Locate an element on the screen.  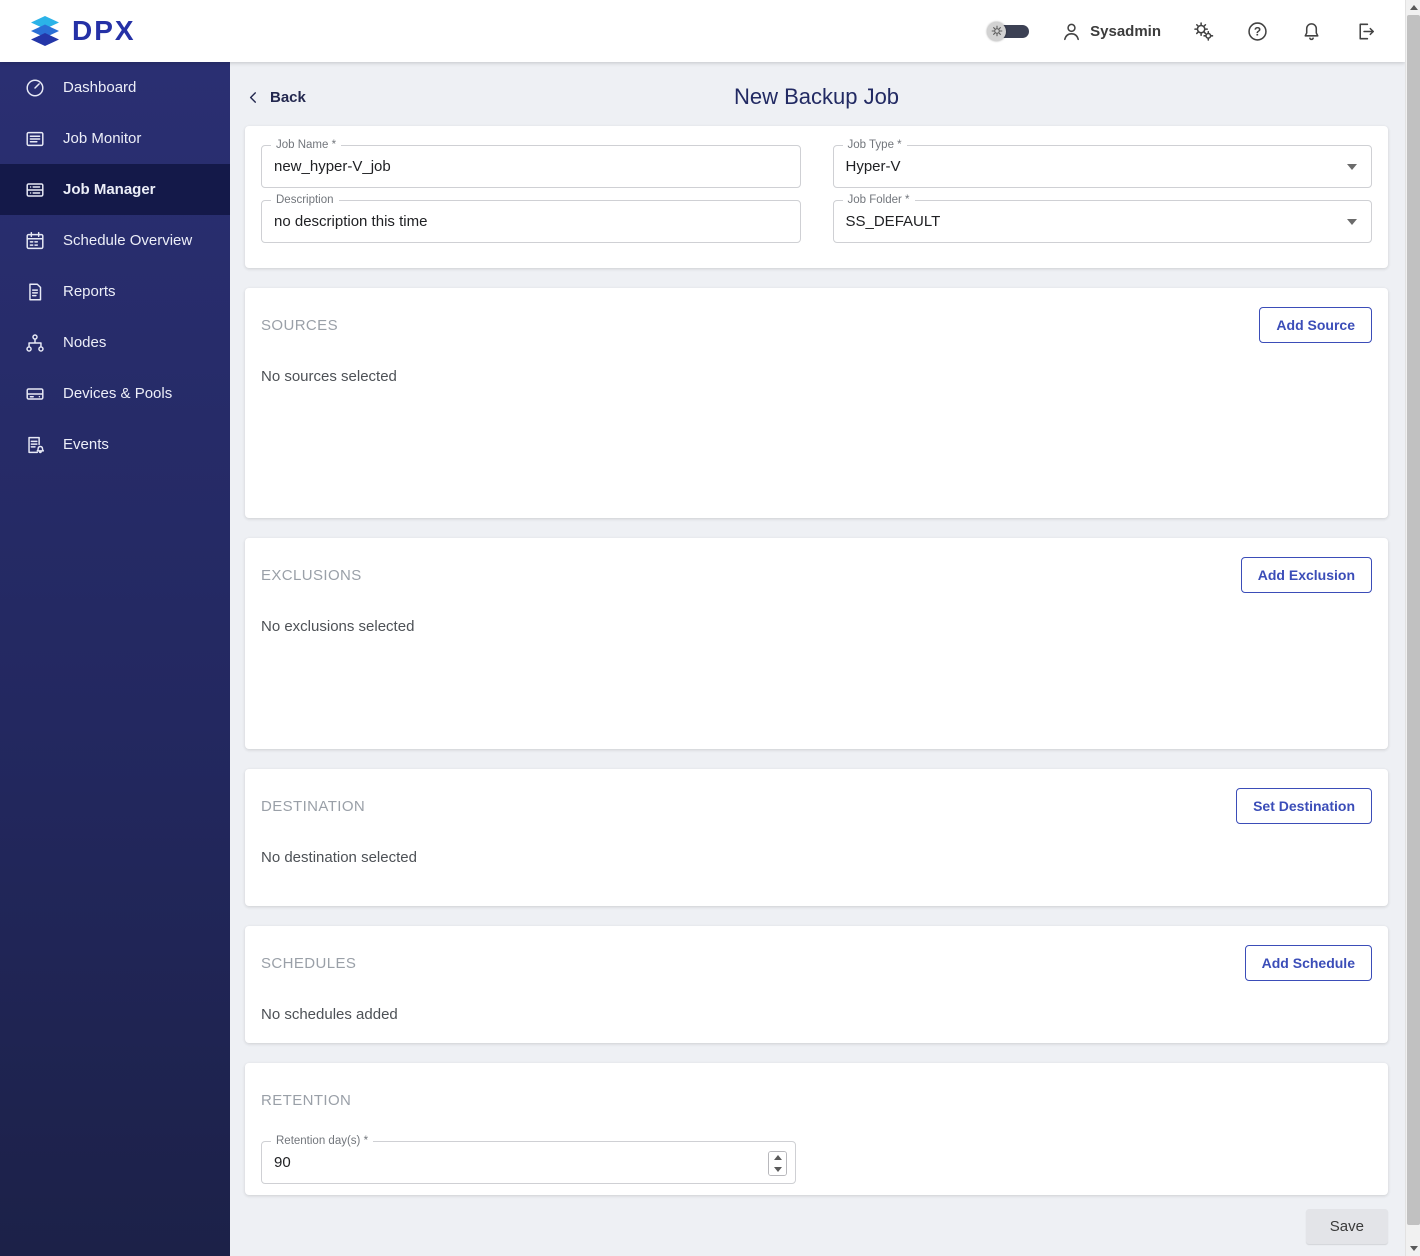
description-field: Description is located at coordinates (531, 218).